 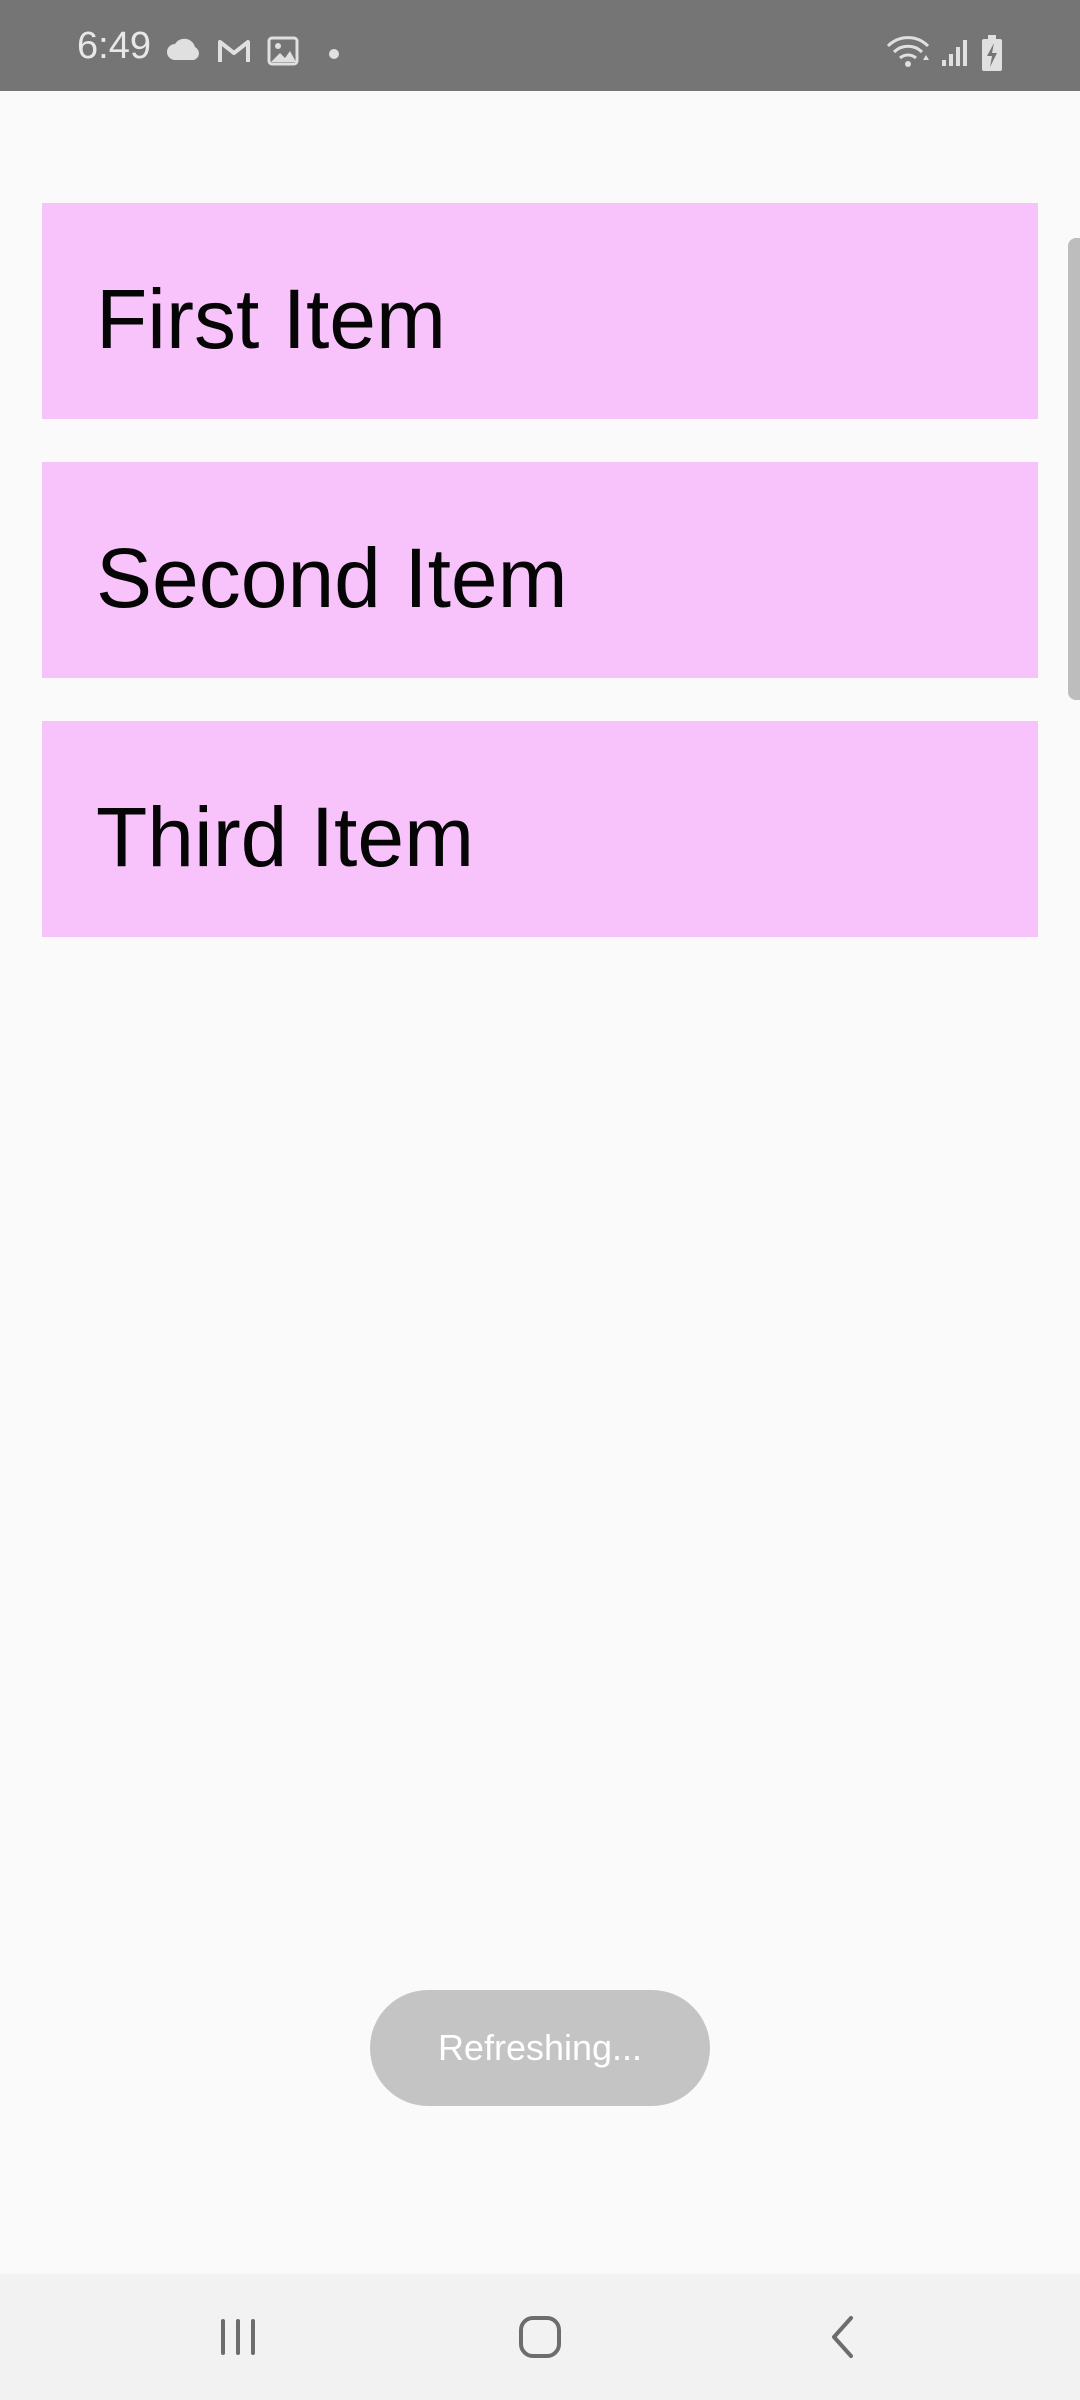 I want to click on back-button, so click(x=843, y=2337).